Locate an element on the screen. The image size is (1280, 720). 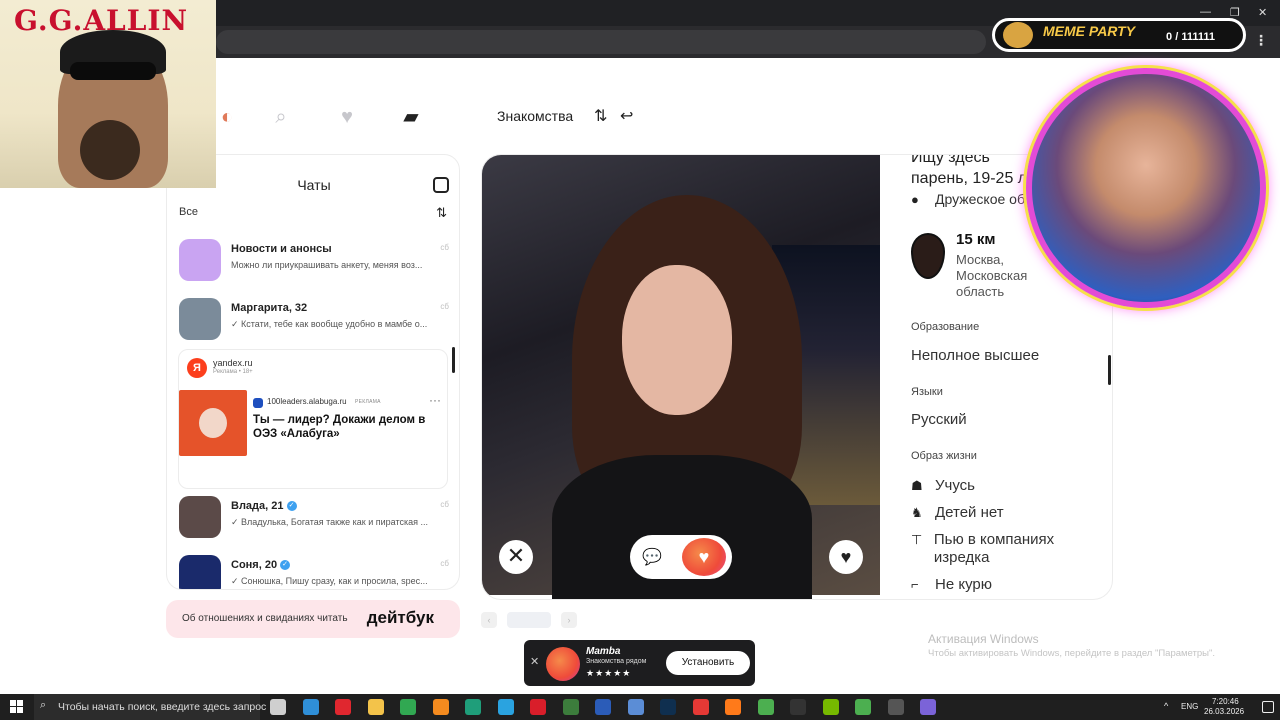
dateboox-banner: Об отношениях и свиданиях читать дейтбук is located at coordinates (313, 619).